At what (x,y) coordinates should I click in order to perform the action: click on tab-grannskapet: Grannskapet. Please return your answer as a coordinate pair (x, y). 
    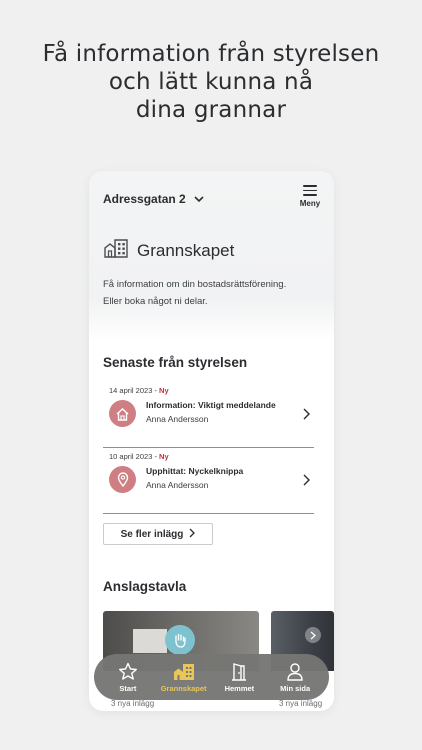
    Looking at the image, I should click on (184, 677).